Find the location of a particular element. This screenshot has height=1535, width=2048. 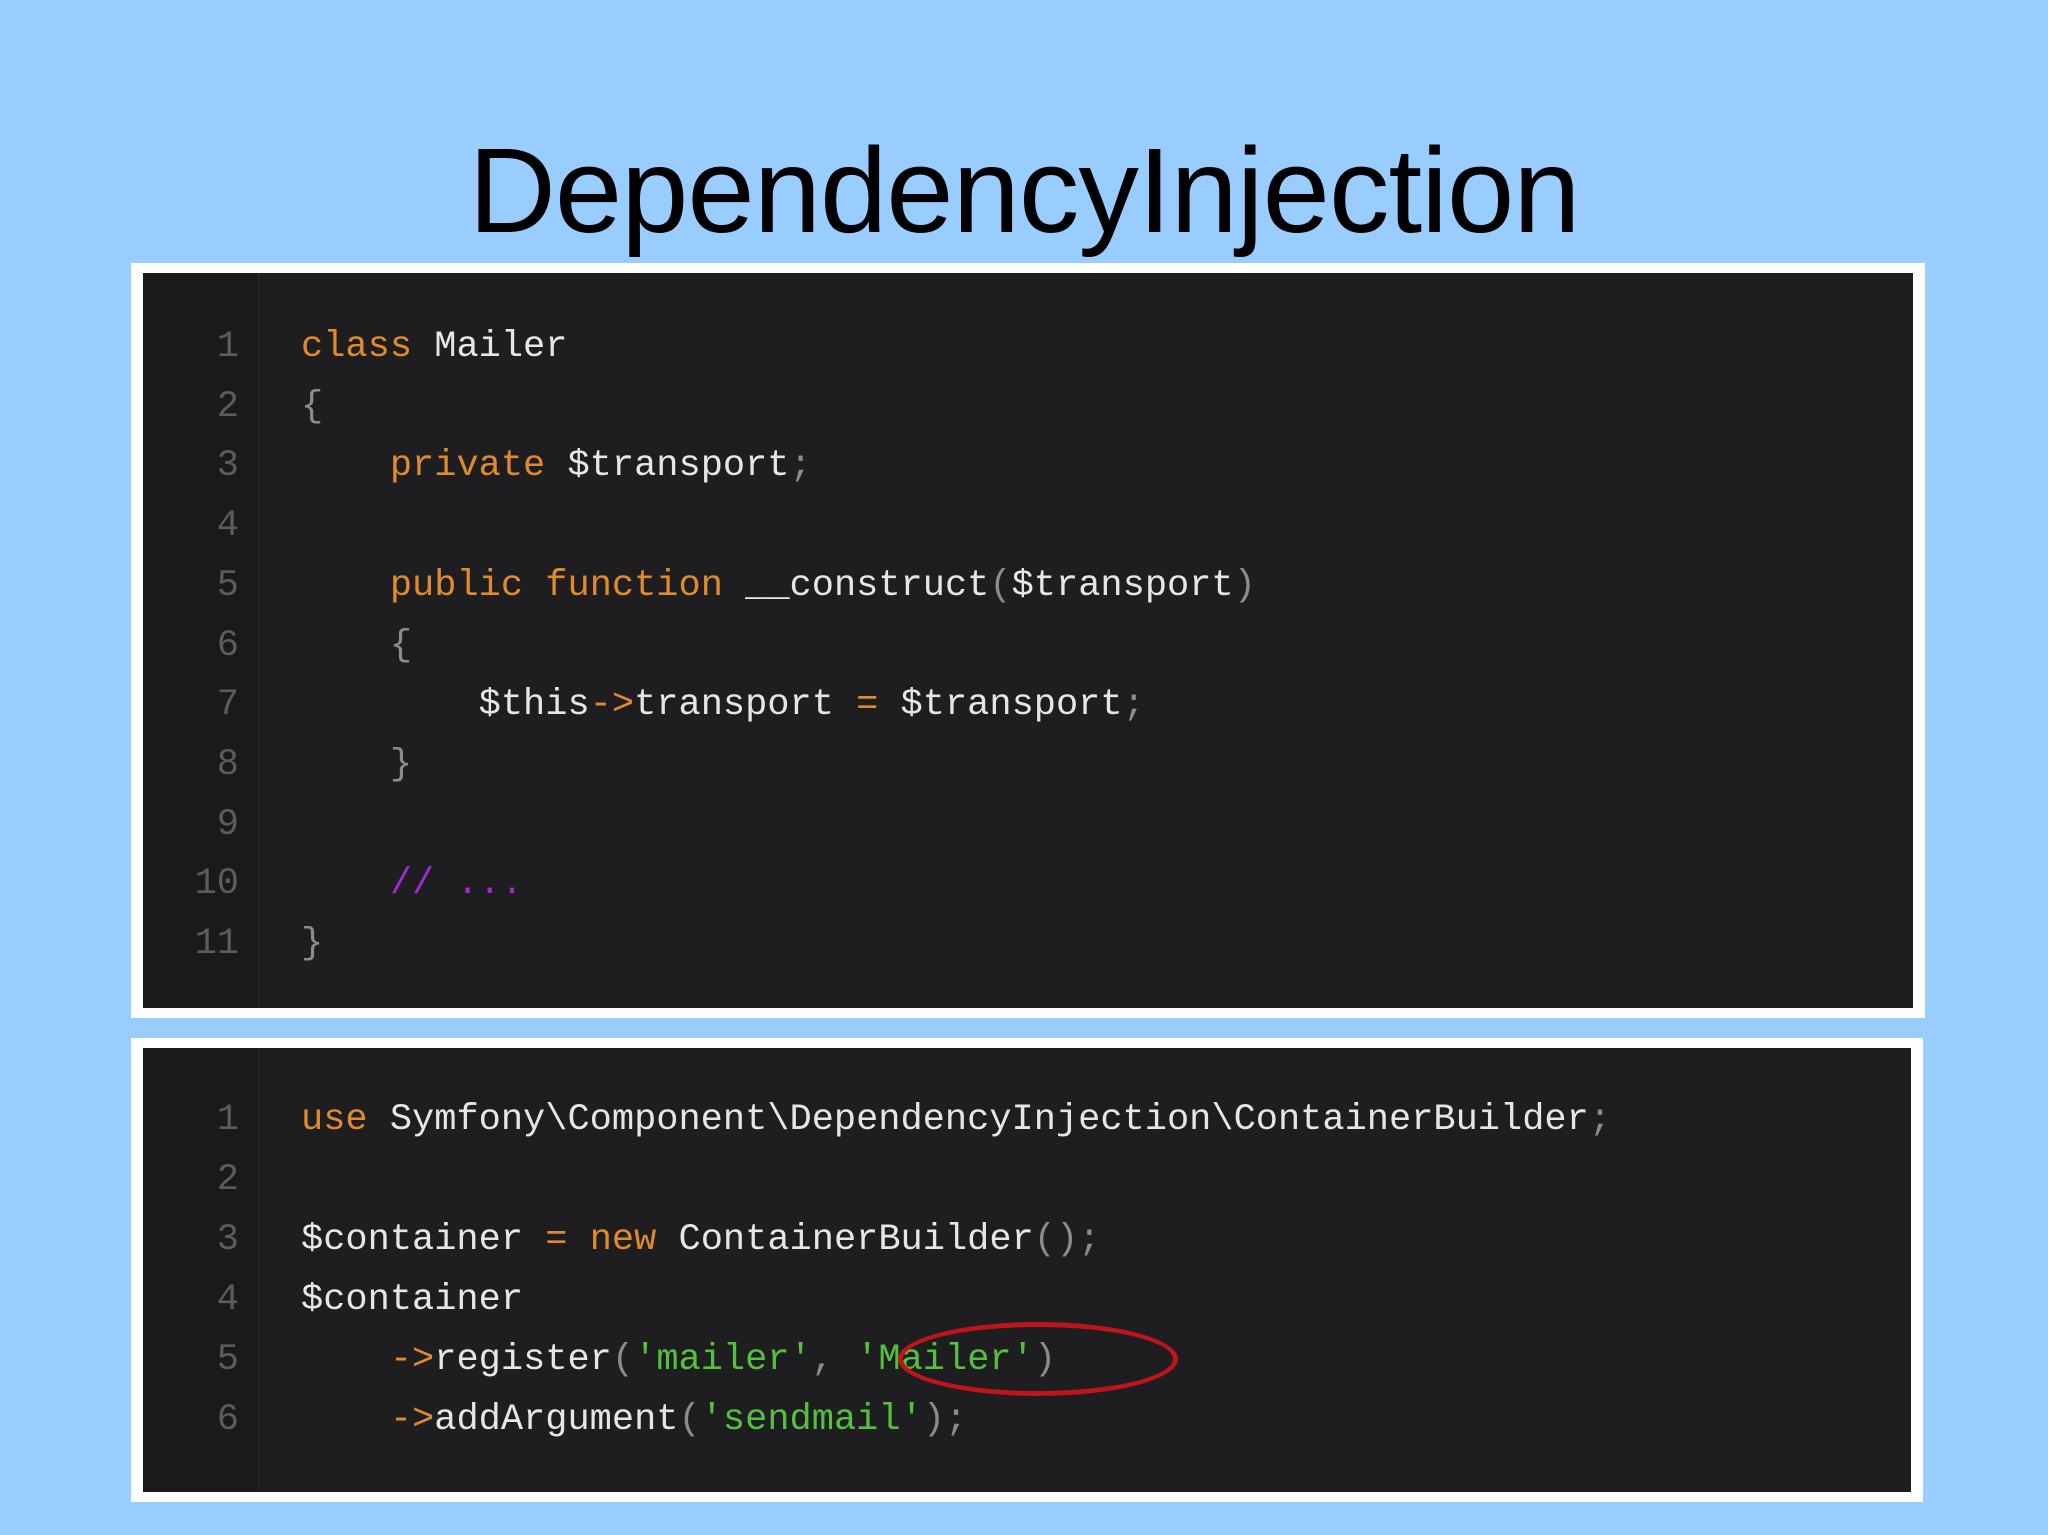

code-line: 2{ is located at coordinates (1028, 407).